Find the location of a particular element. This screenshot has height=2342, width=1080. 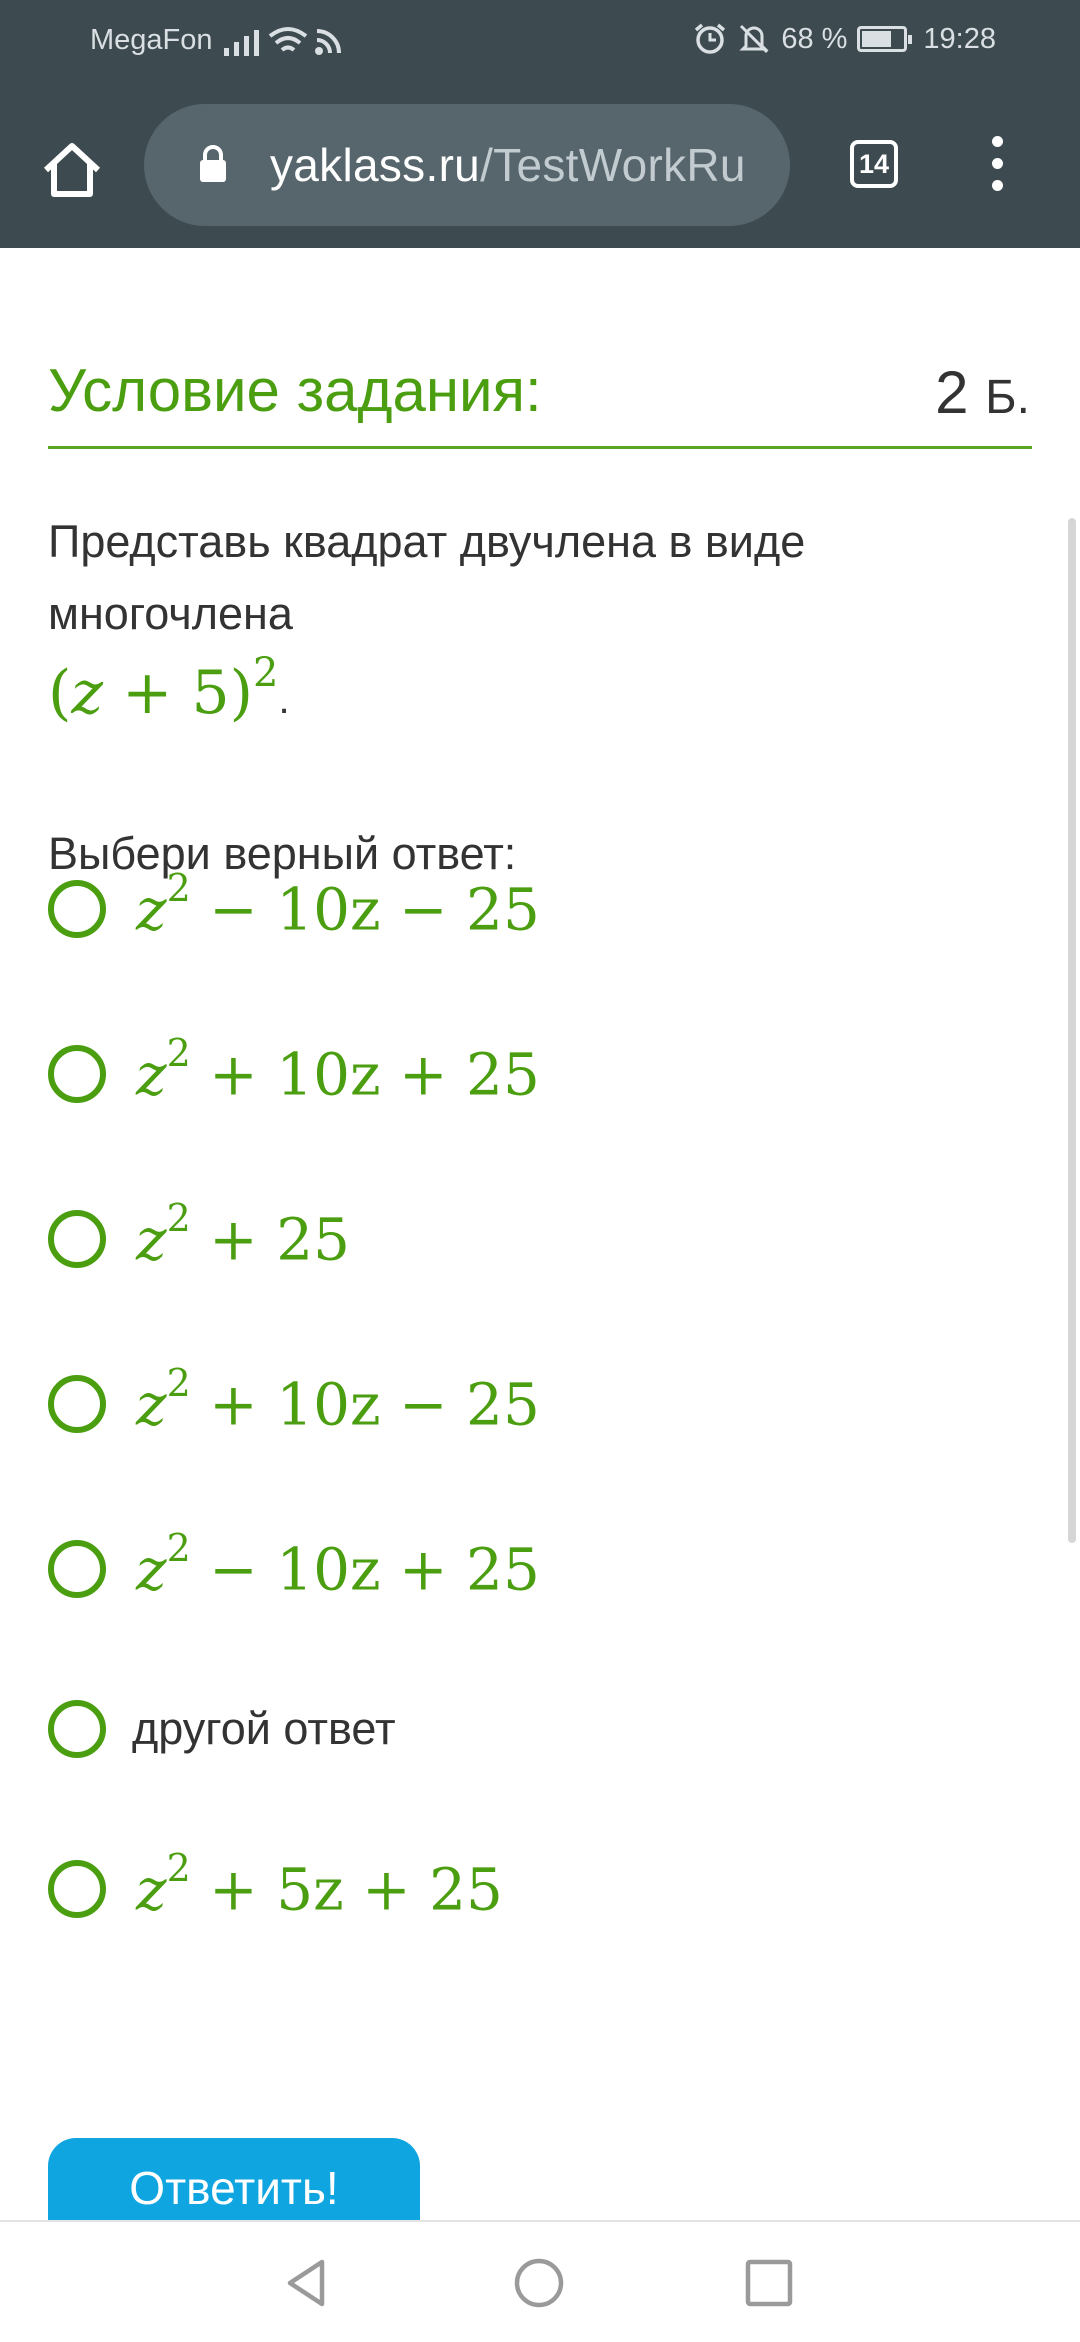

mute-icon is located at coordinates (754, 39).